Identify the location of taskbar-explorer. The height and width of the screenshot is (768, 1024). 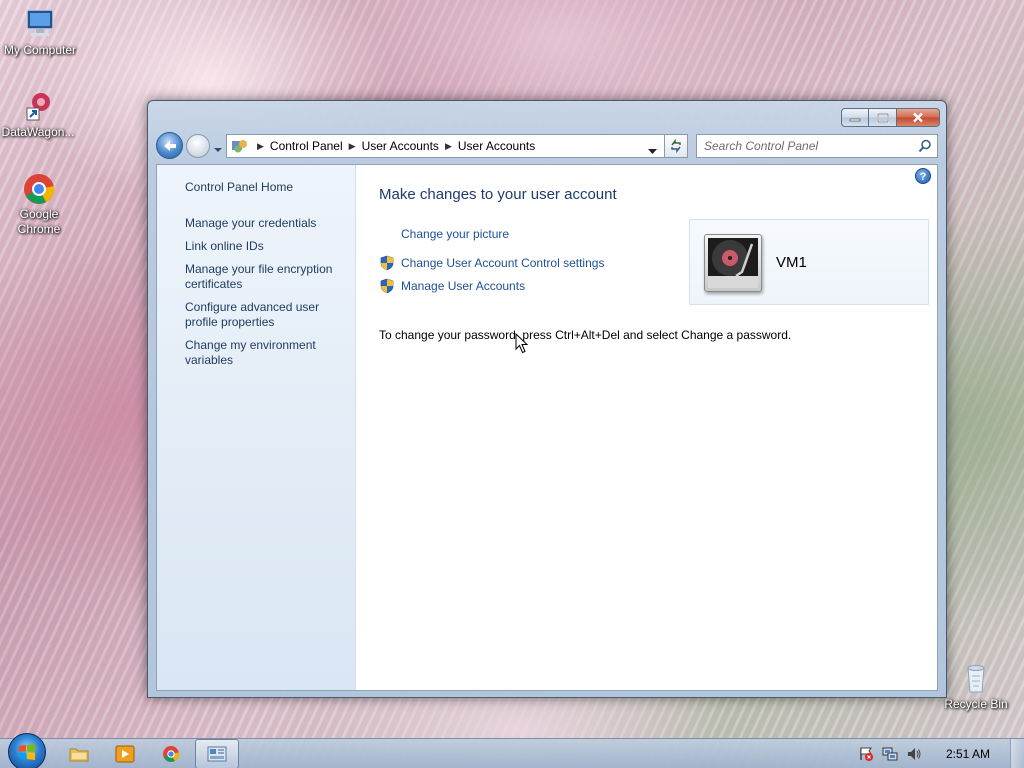
(79, 753).